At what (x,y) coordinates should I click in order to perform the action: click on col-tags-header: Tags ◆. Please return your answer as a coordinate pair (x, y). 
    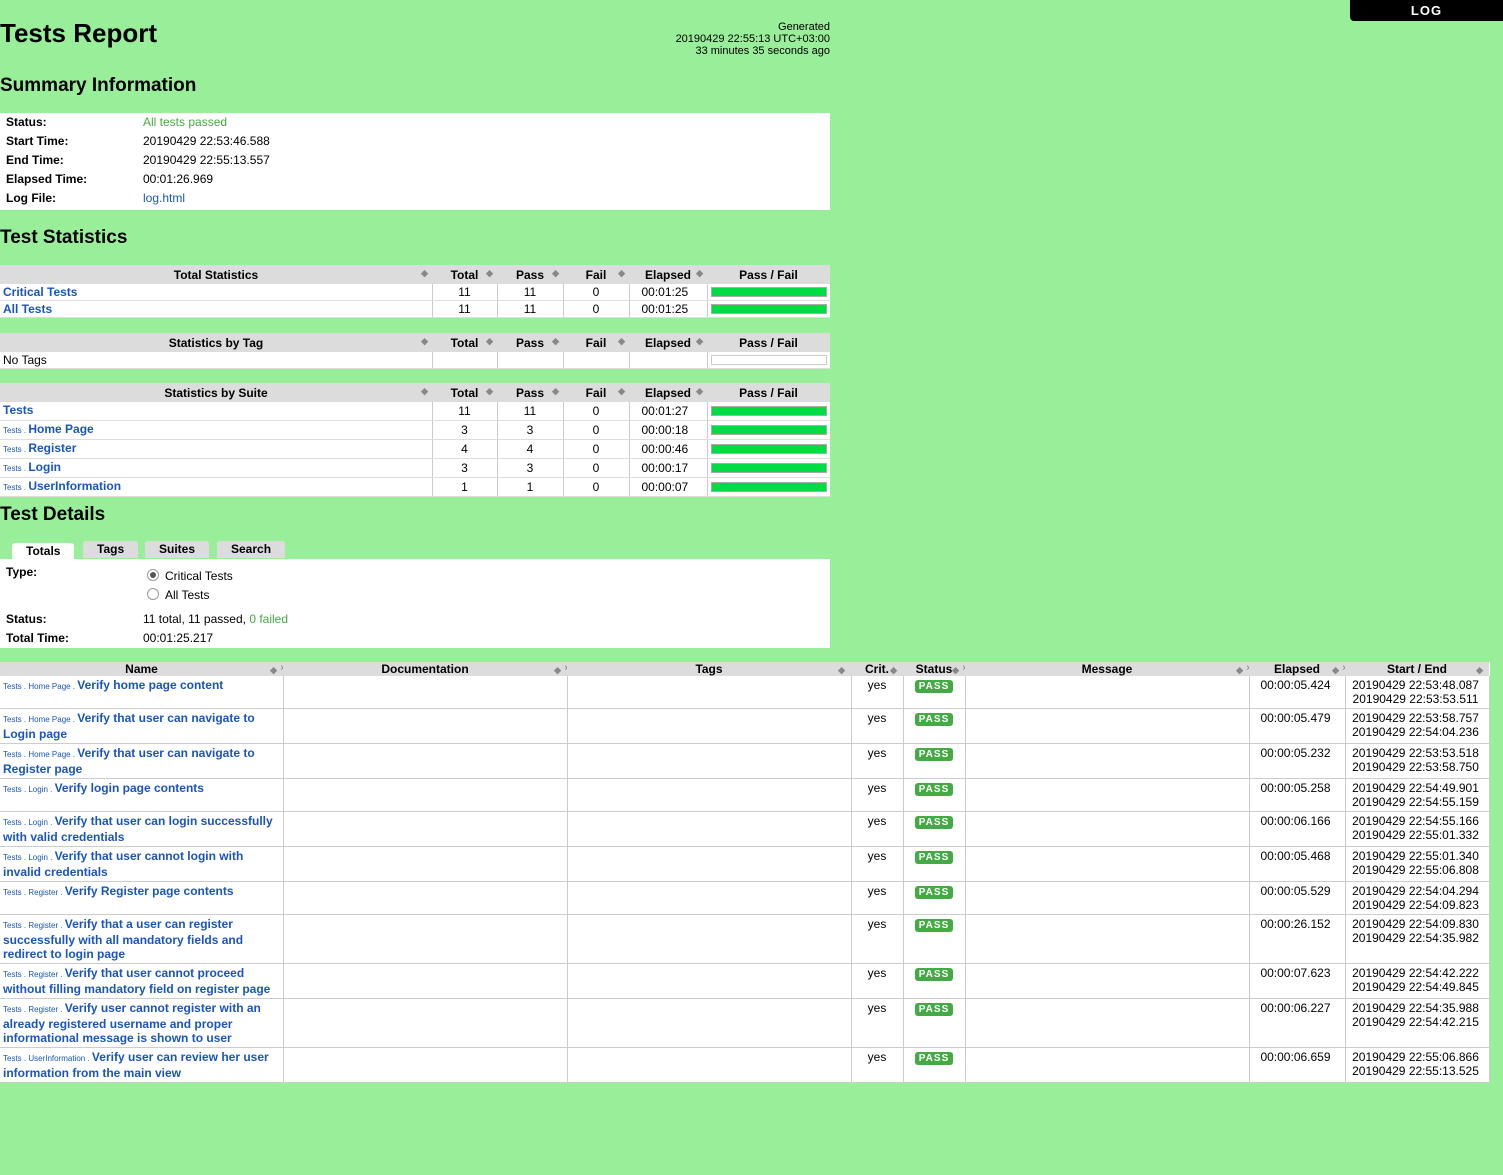
    Looking at the image, I should click on (709, 669).